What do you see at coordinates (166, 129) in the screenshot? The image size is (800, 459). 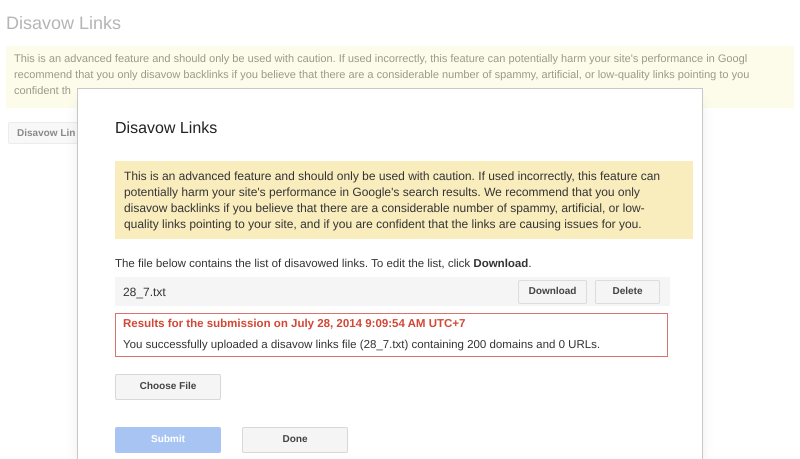 I see `dialog-title: Disavow Links` at bounding box center [166, 129].